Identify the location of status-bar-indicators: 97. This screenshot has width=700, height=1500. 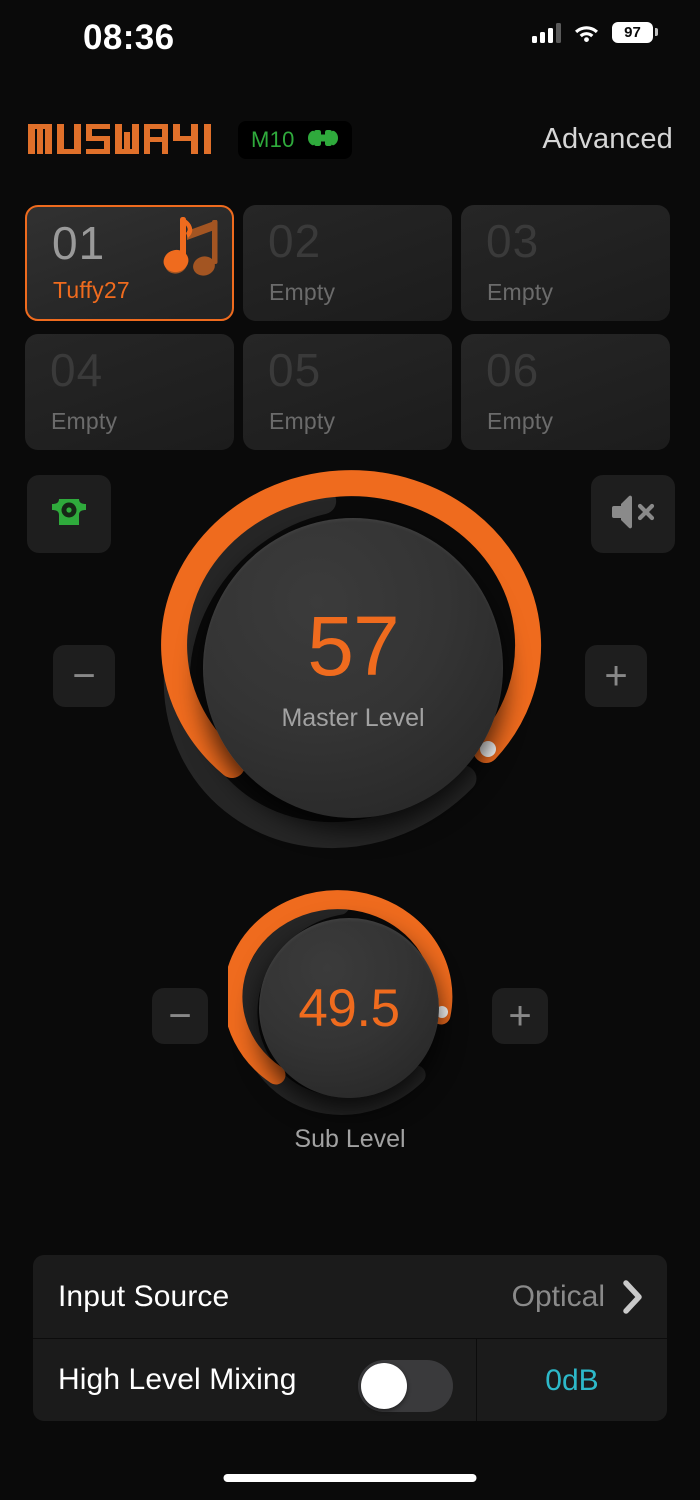
(595, 32).